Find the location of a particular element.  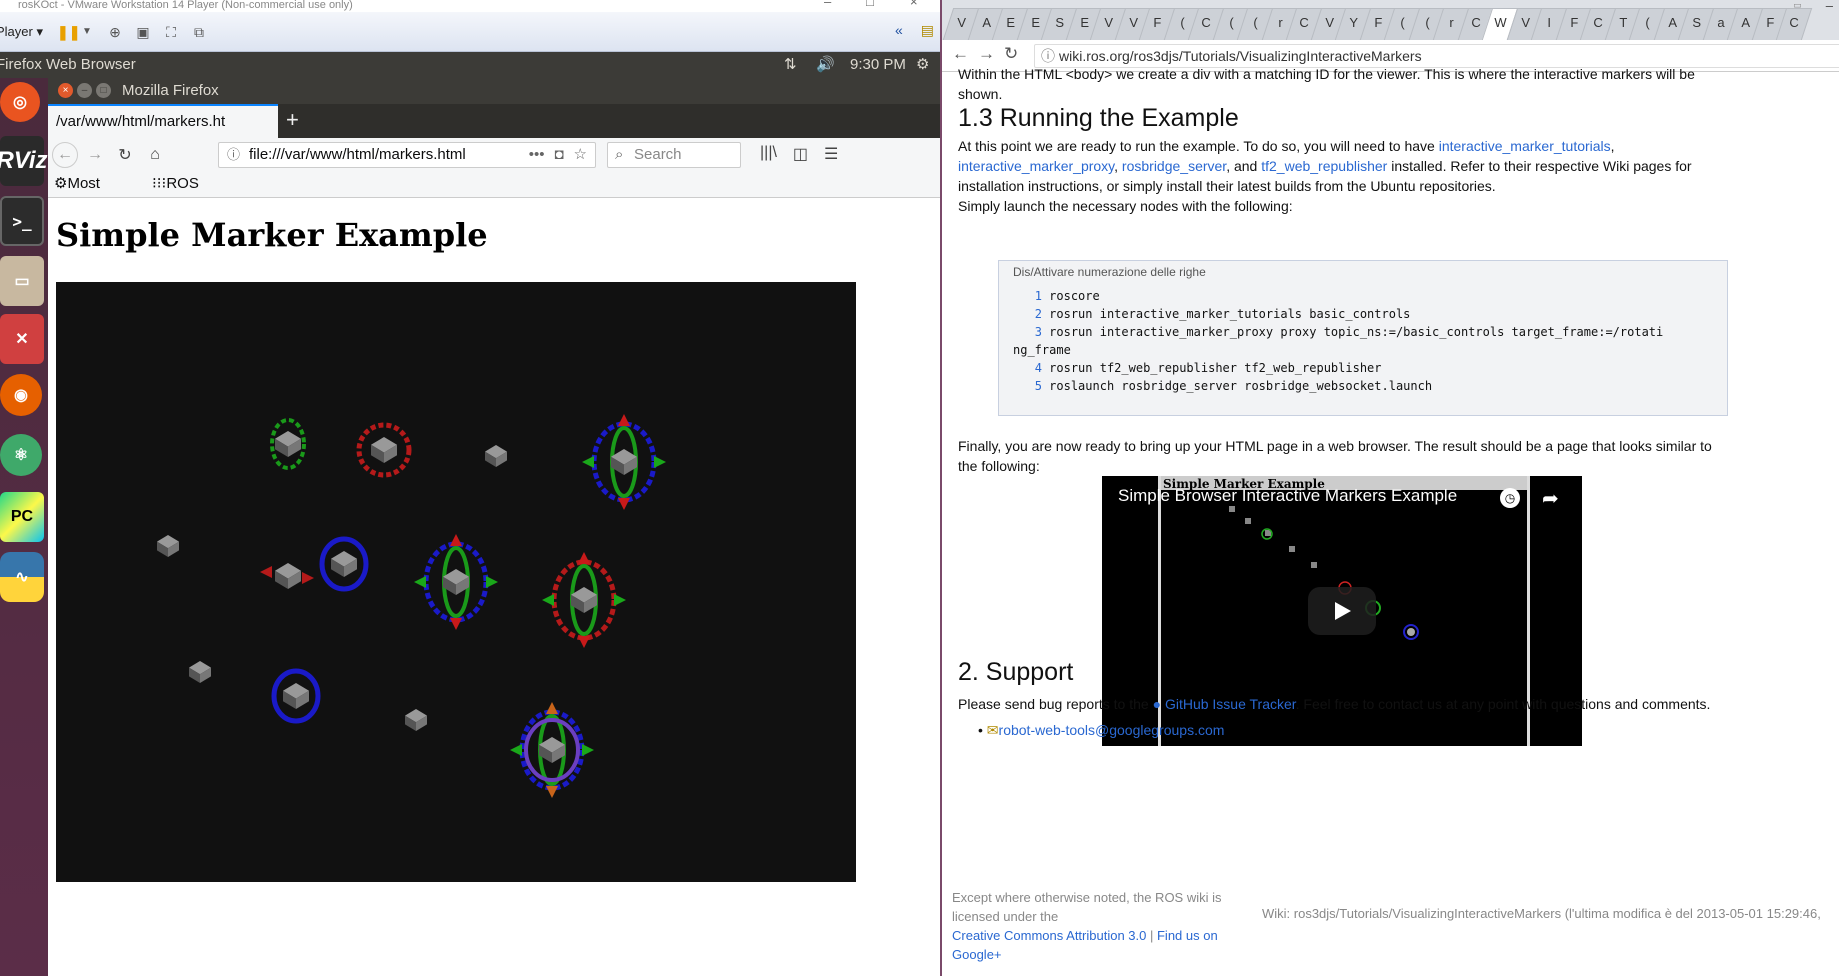

code-text: ng_frame is located at coordinates (1042, 350).